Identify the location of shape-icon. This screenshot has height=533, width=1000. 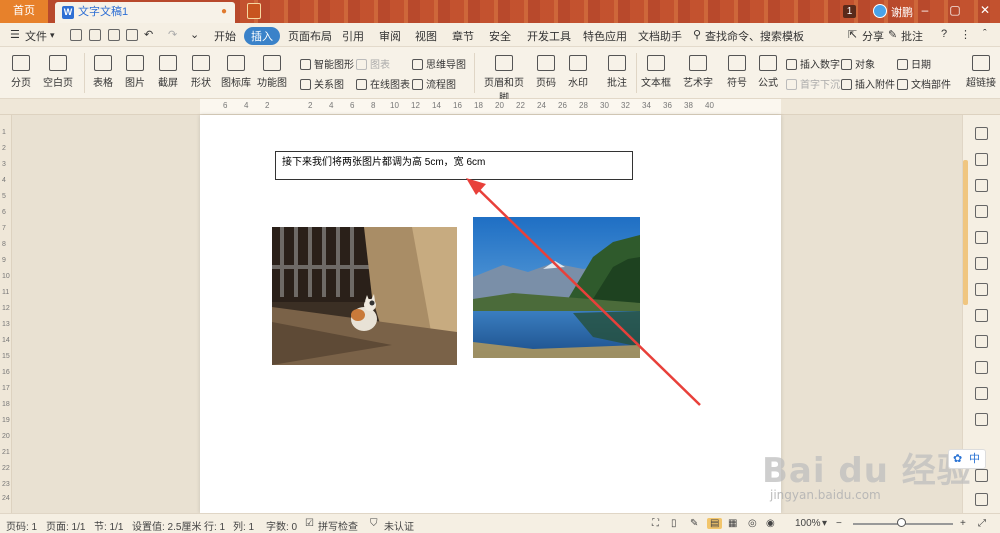
(981, 185).